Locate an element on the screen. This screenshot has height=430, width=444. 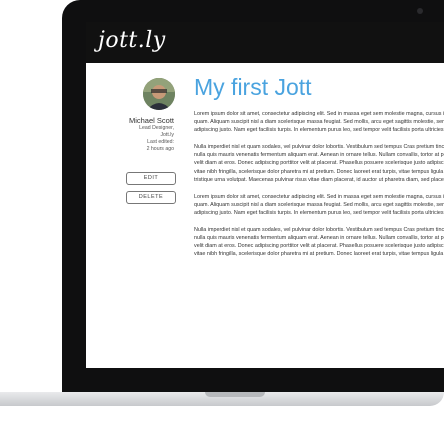
last-edited-label: Last edited: is located at coordinates (160, 142).